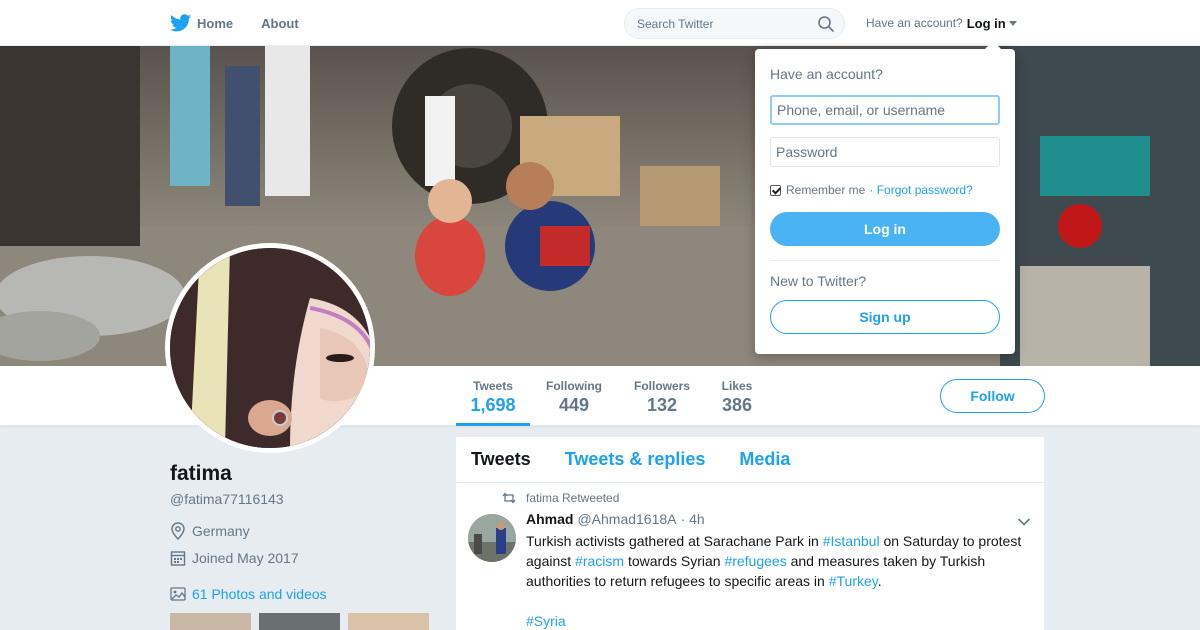 The image size is (1200, 630). I want to click on stat-label: Likes, so click(737, 386).